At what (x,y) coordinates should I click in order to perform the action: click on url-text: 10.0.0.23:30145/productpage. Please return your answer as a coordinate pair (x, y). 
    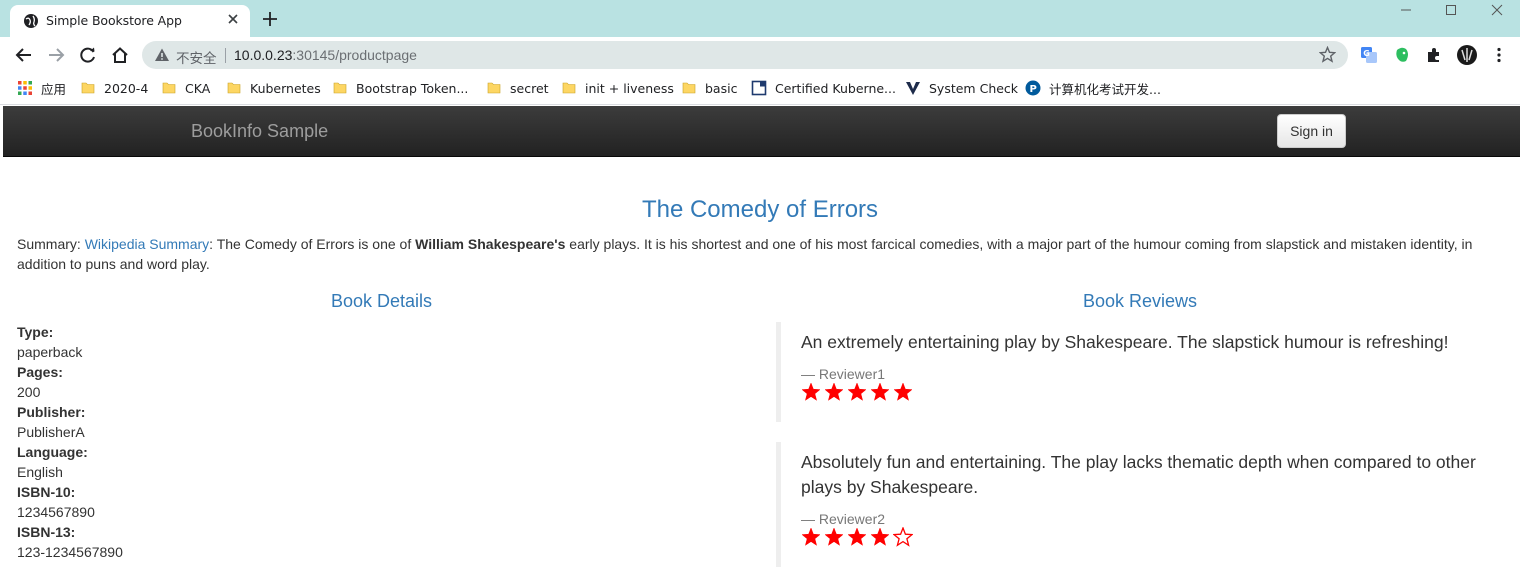
    Looking at the image, I should click on (325, 55).